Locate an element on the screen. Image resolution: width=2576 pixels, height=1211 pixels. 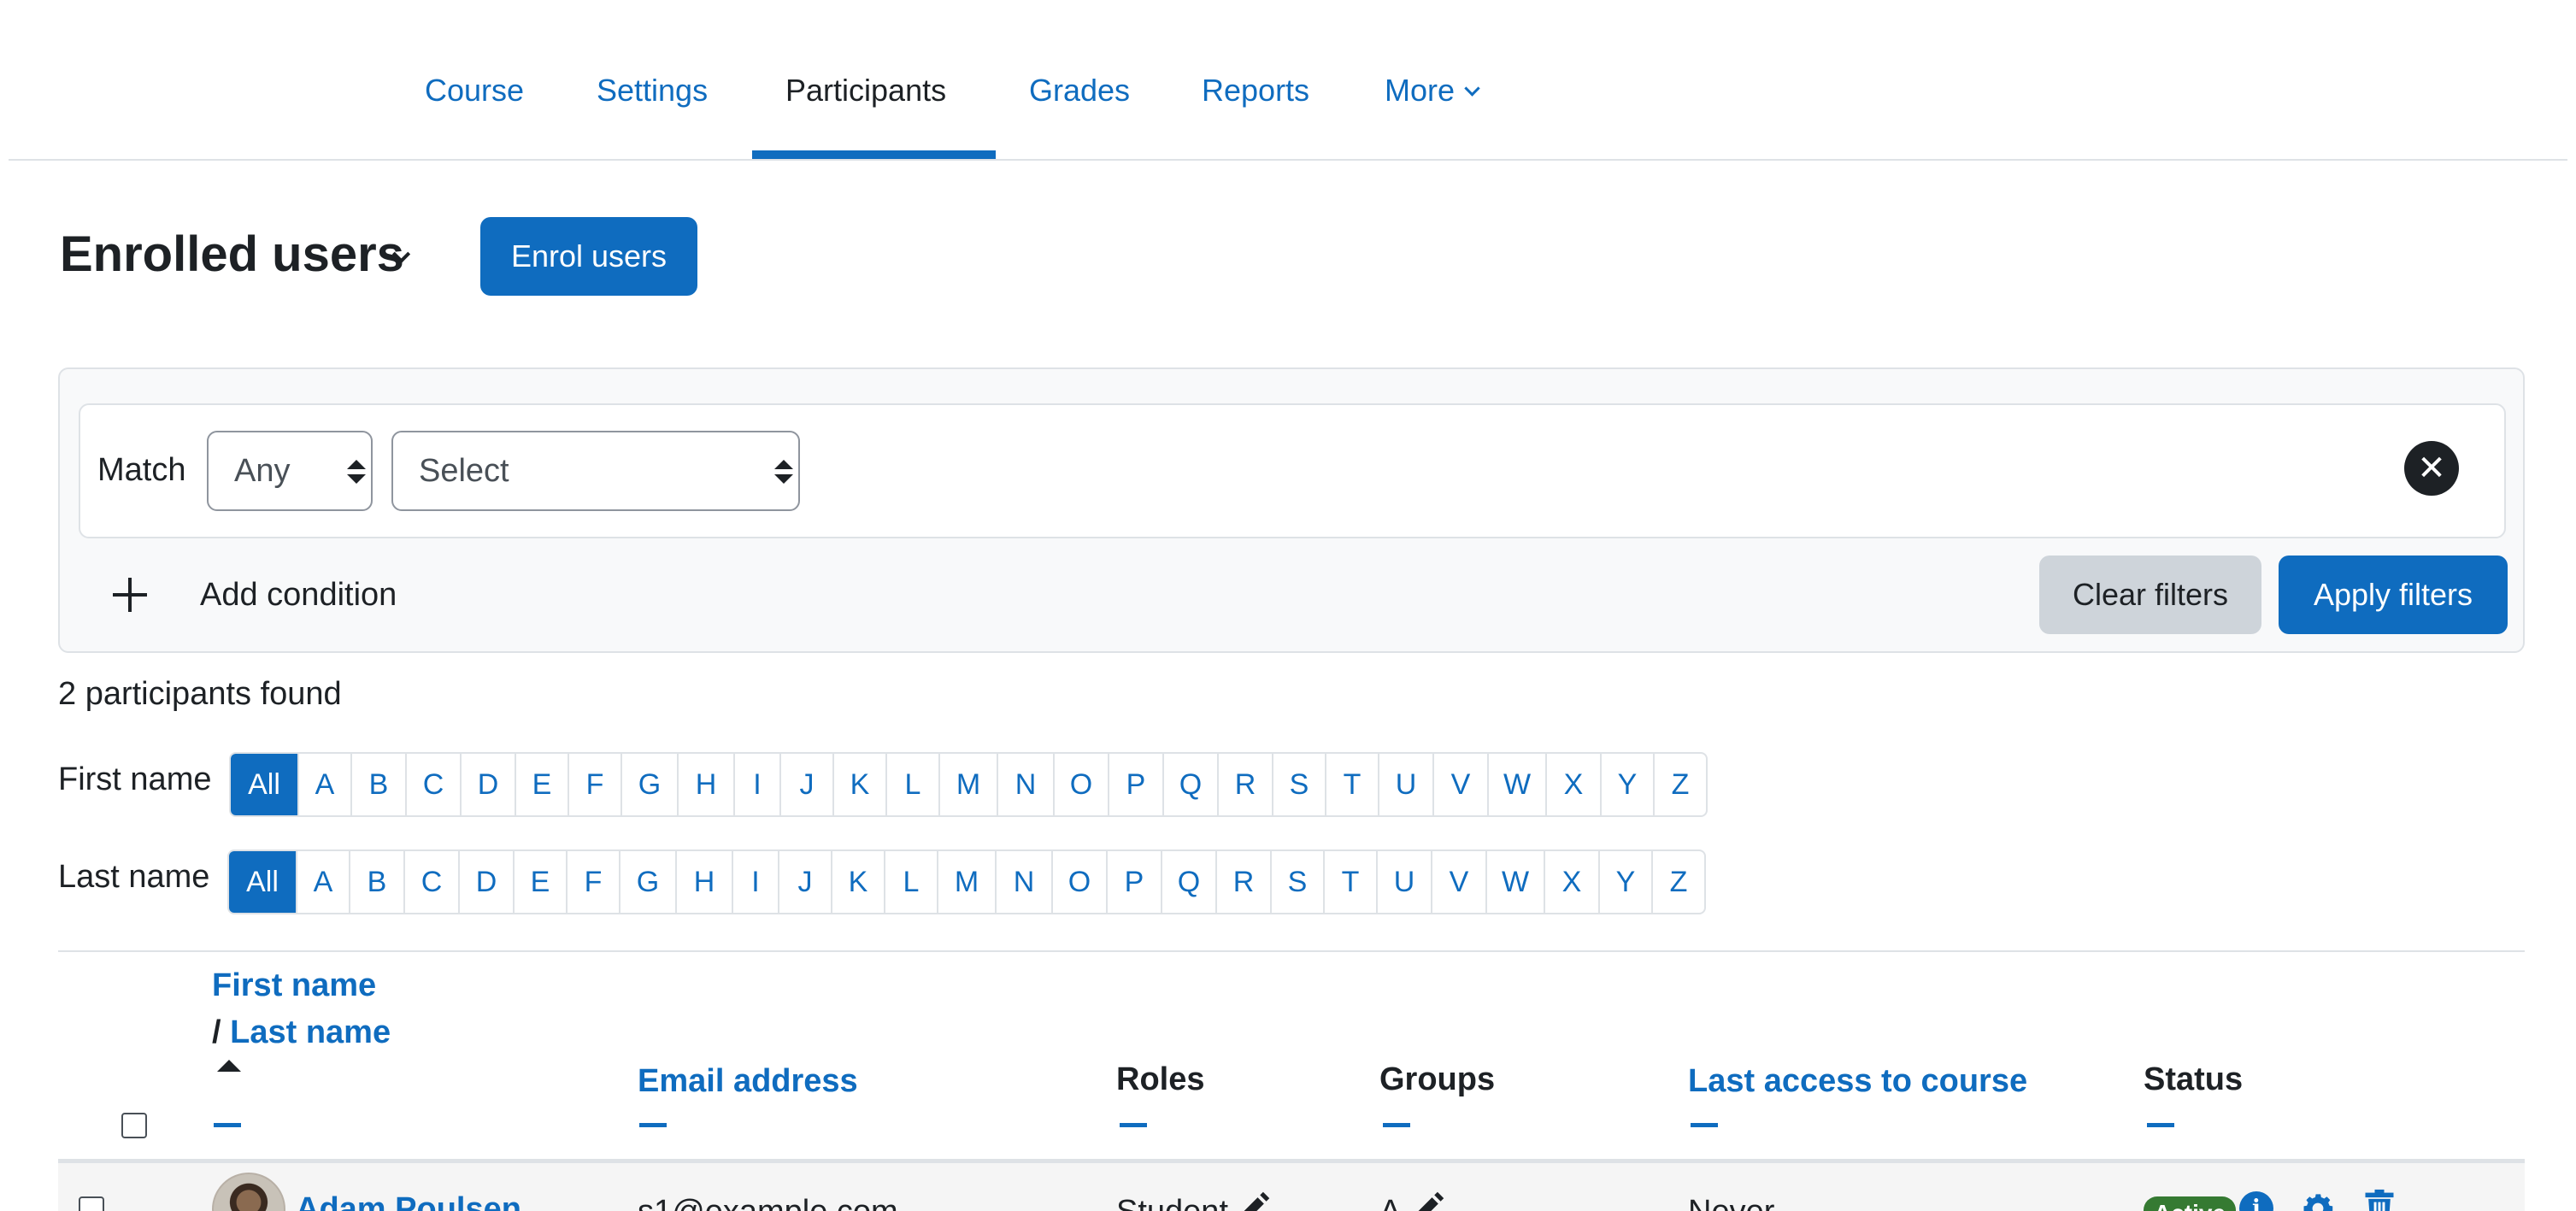
last-name-initial-f: F is located at coordinates (594, 882).